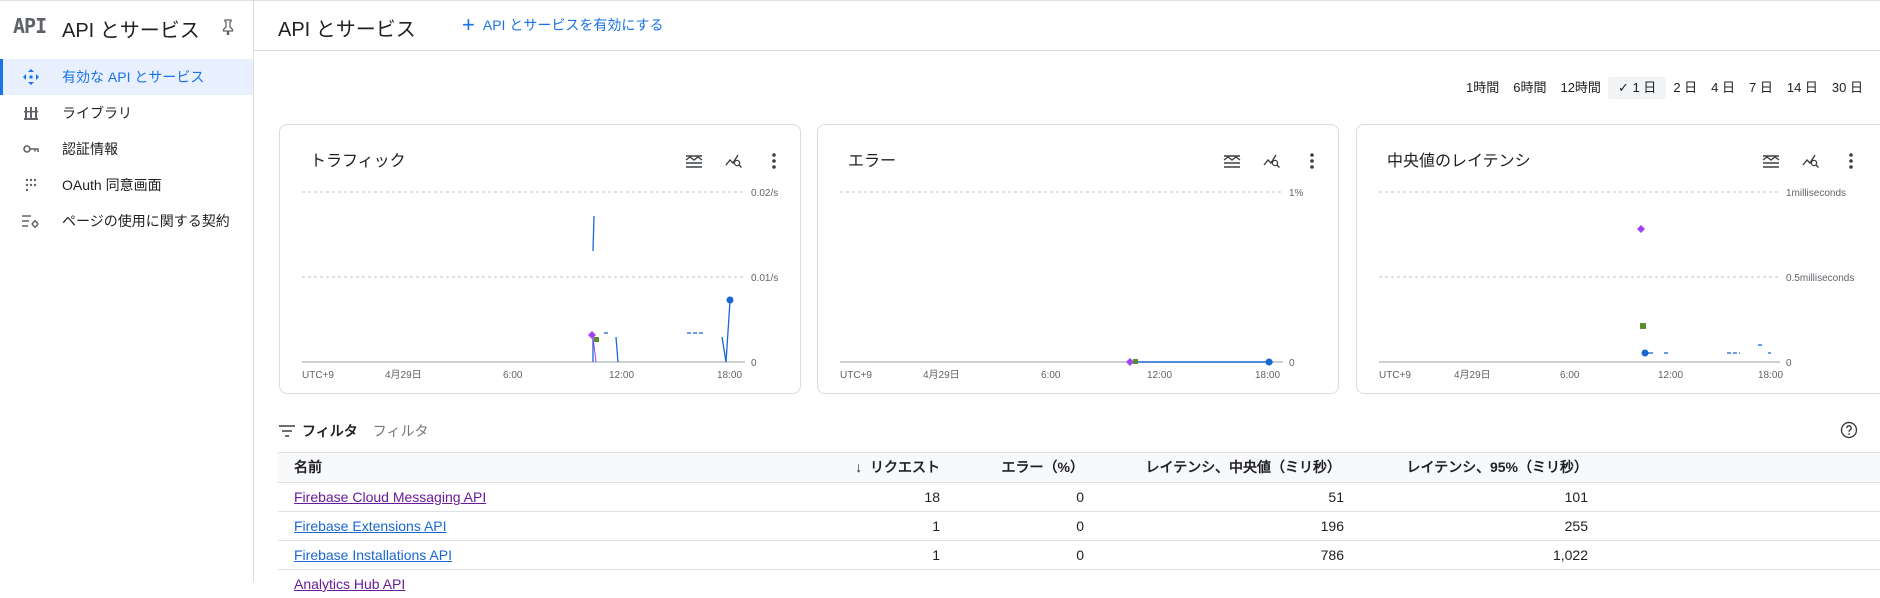 The image size is (1880, 598). What do you see at coordinates (31, 221) in the screenshot?
I see `agreements-icon` at bounding box center [31, 221].